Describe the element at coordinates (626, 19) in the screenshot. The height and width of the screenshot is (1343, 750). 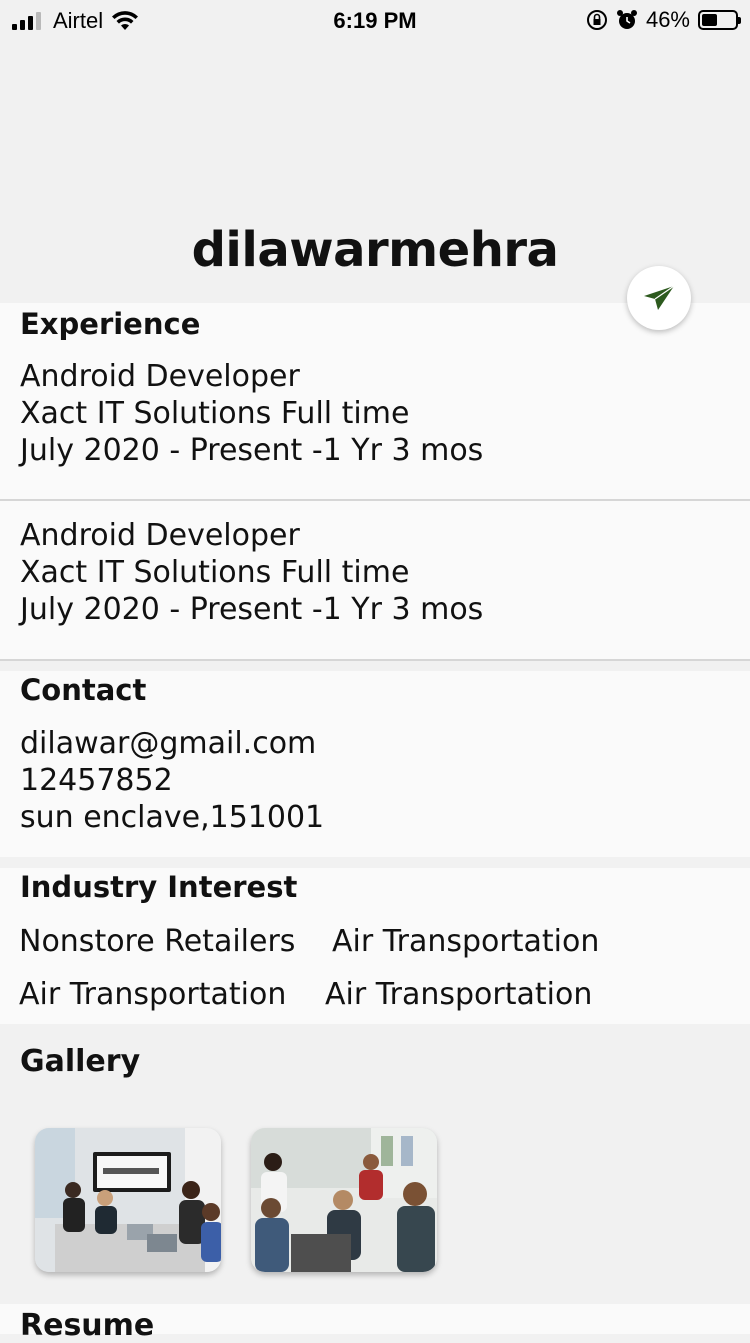
I see `alarm-icon` at that location.